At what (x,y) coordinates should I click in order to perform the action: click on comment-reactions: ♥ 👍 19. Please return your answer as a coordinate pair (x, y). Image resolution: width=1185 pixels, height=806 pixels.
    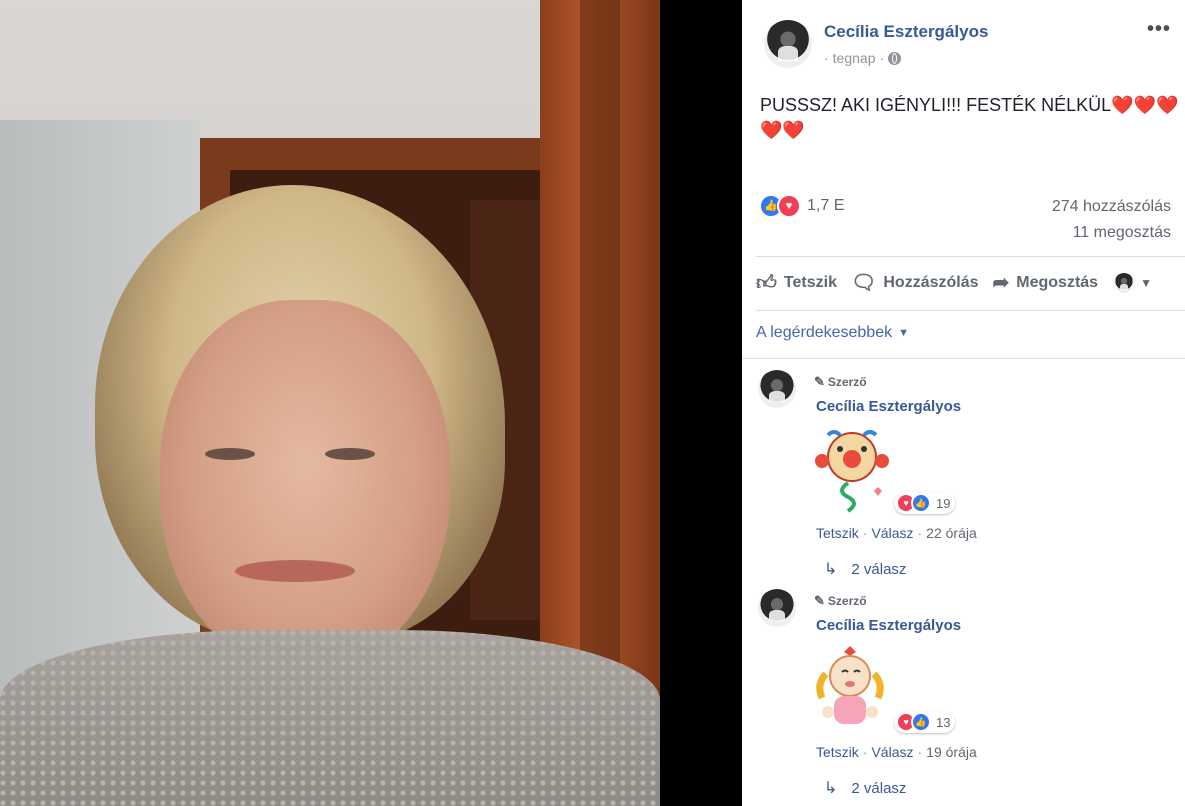
    Looking at the image, I should click on (925, 503).